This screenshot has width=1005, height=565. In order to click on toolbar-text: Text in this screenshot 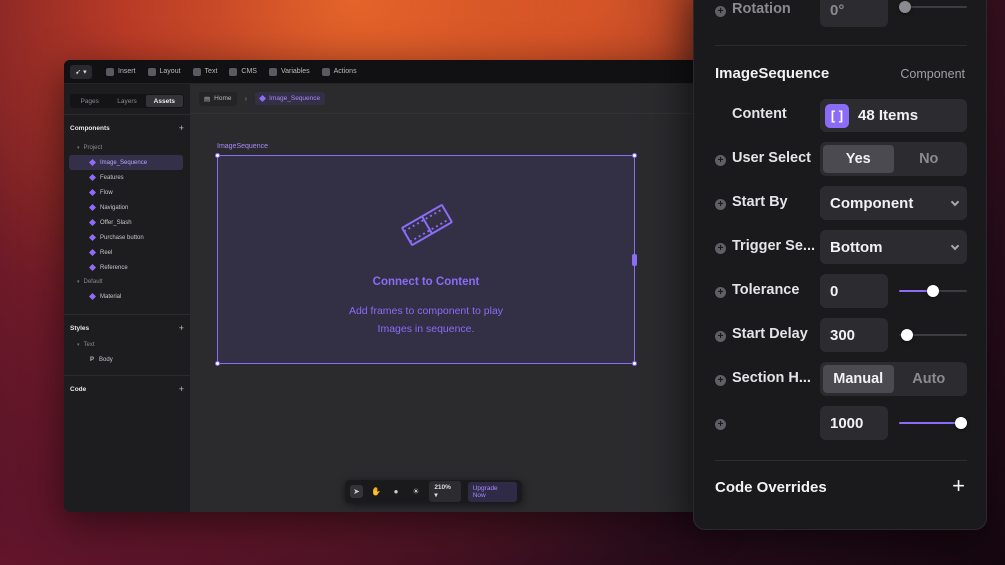, I will do `click(204, 71)`.